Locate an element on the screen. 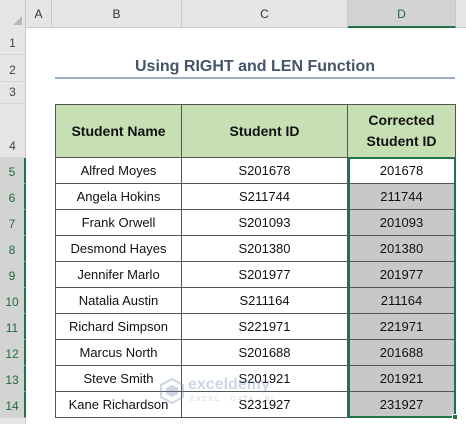 The height and width of the screenshot is (424, 466). row-header-1: 1 is located at coordinates (13, 41).